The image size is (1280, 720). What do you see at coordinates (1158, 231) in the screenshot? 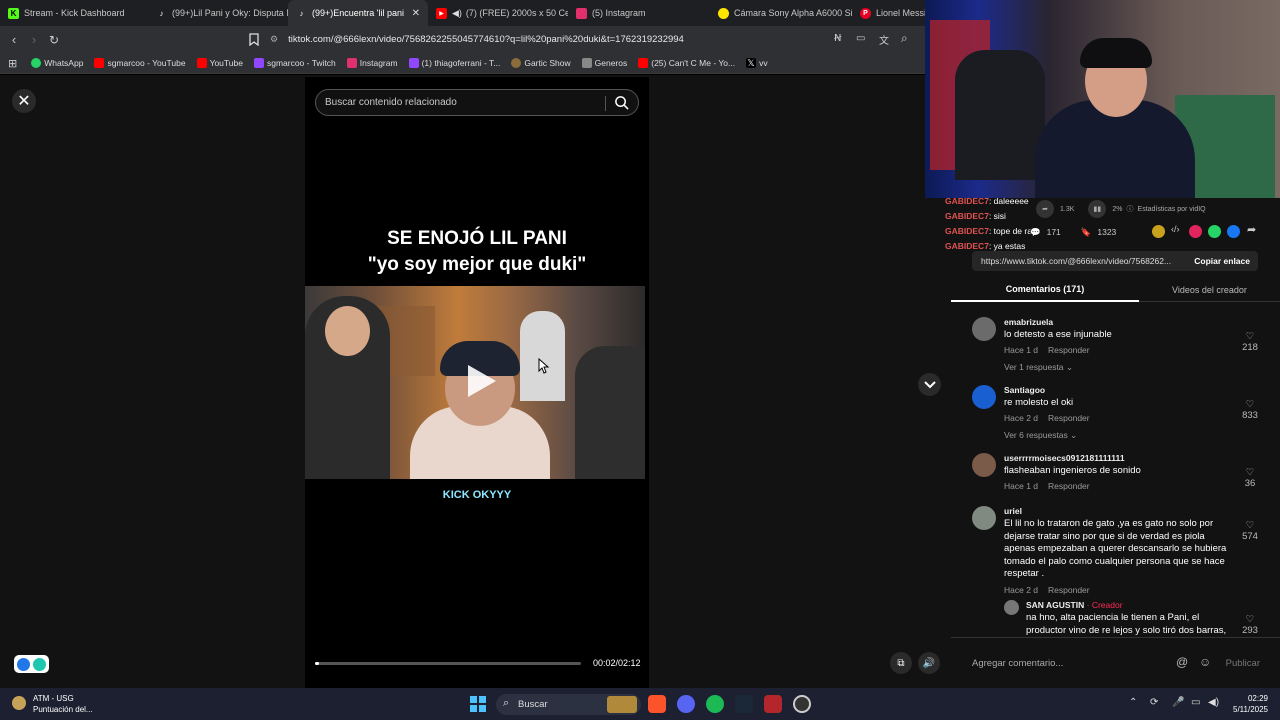
I see `coin-icon` at bounding box center [1158, 231].